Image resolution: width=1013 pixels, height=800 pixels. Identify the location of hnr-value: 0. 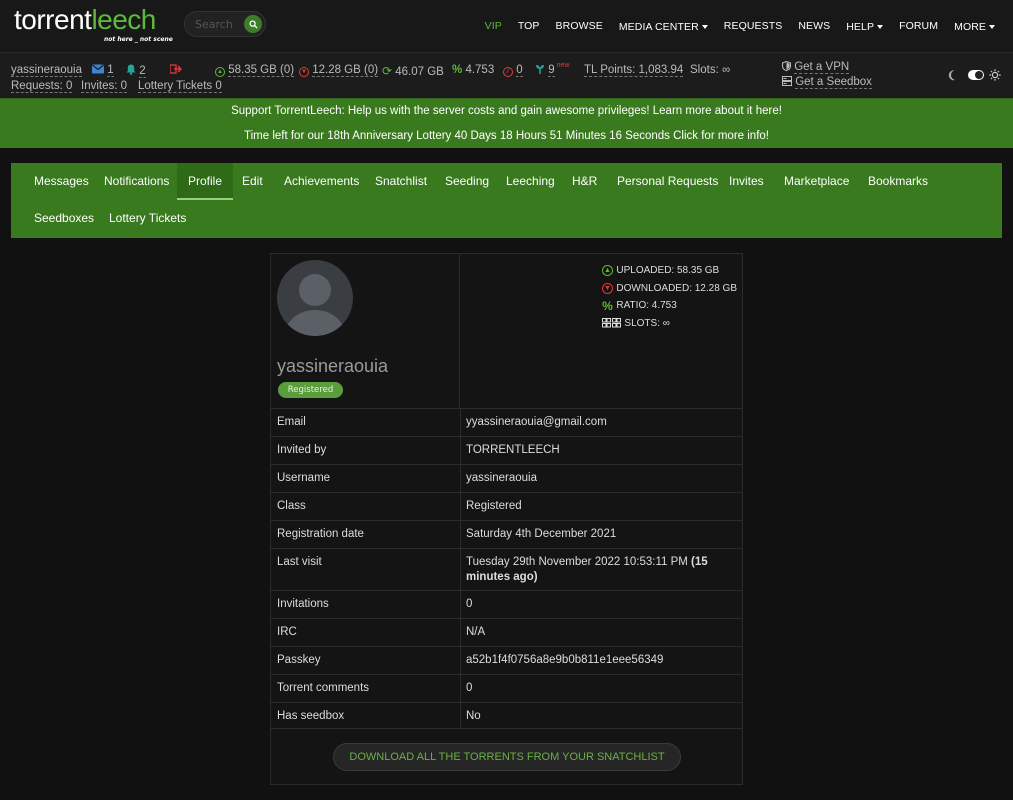
(519, 70).